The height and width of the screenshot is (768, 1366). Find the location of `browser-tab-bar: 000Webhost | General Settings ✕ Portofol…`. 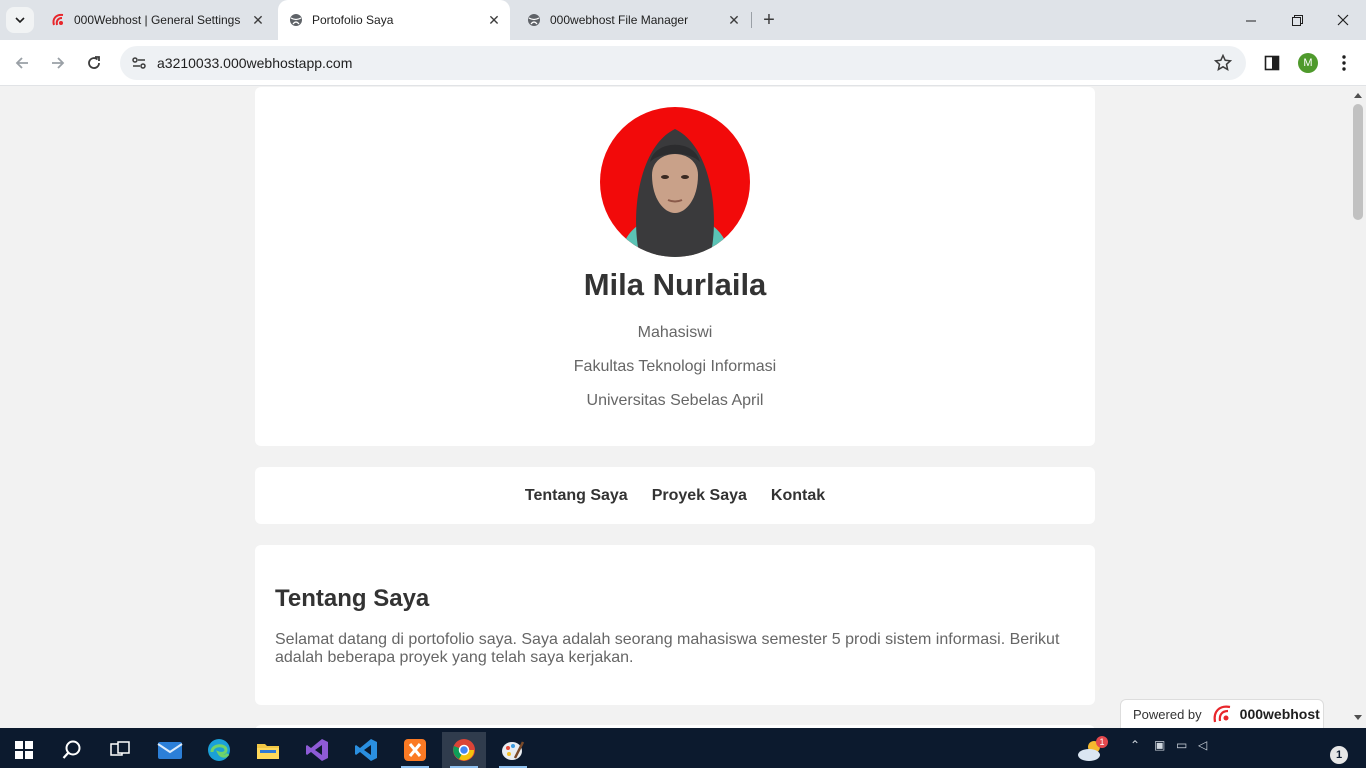

browser-tab-bar: 000Webhost | General Settings ✕ Portofol… is located at coordinates (683, 20).